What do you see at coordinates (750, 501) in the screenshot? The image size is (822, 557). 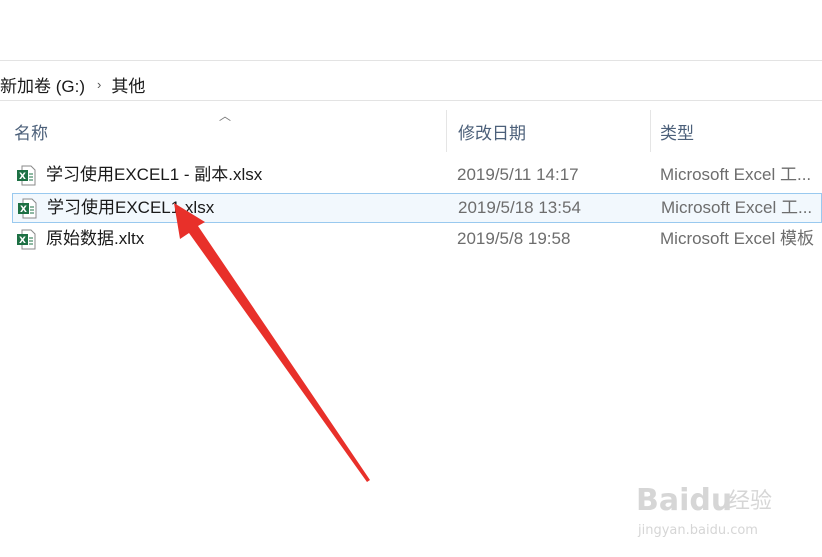 I see `watermark-brand-cn: 经验` at bounding box center [750, 501].